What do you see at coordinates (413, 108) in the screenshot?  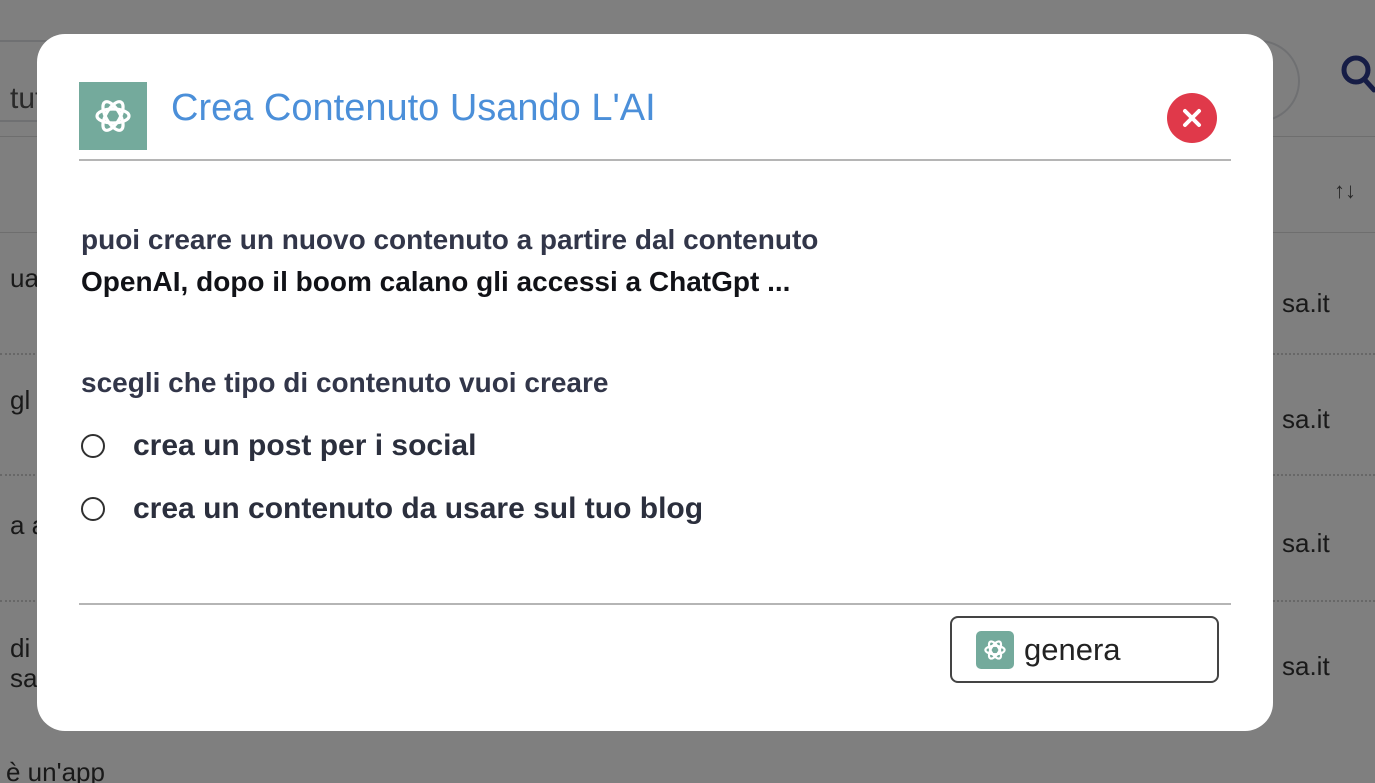 I see `modal-title: Crea Contenuto Usando L'AI` at bounding box center [413, 108].